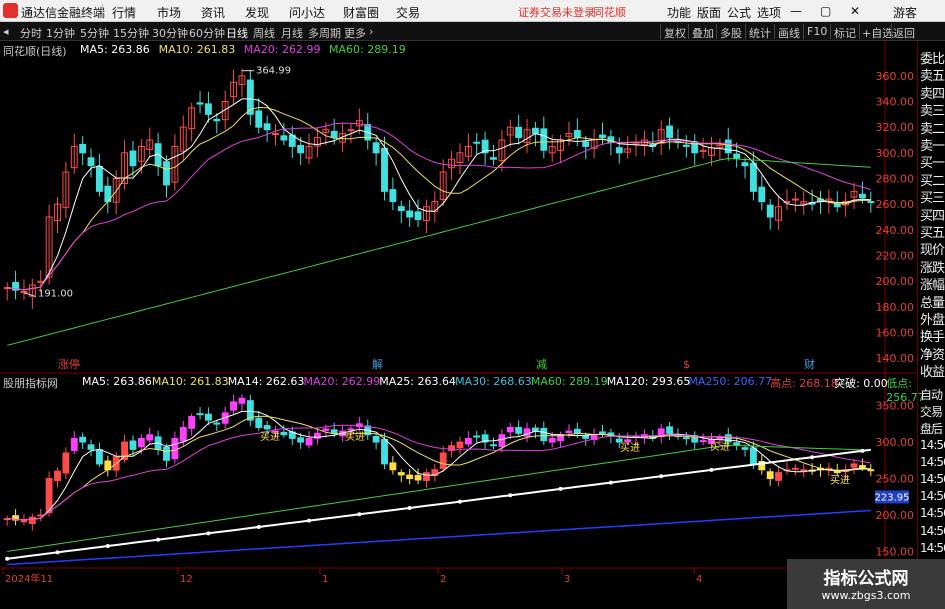 The width and height of the screenshot is (945, 609). I want to click on trade-panel-item: 自动, so click(932, 394).